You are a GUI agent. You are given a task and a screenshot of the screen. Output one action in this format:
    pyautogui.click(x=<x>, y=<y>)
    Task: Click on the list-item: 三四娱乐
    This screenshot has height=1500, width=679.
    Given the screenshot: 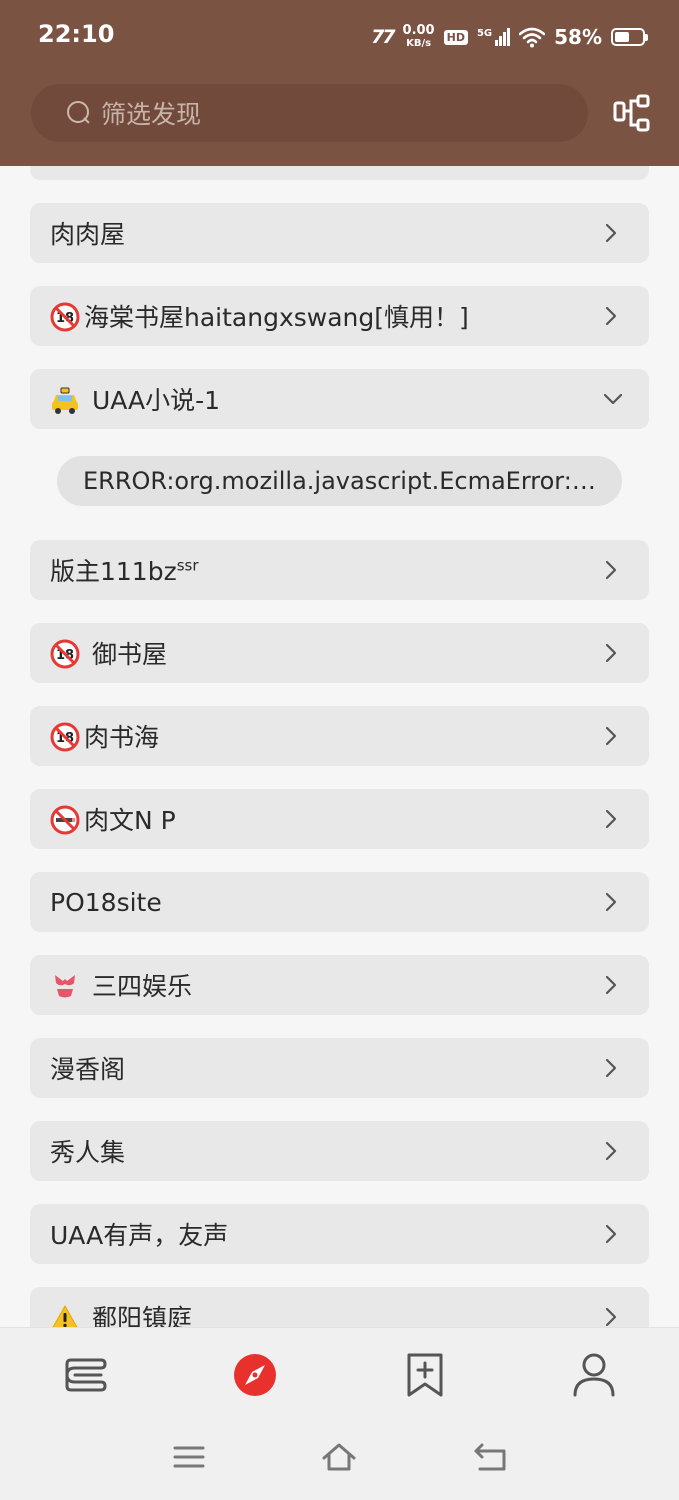 What is the action you would take?
    pyautogui.click(x=339, y=985)
    